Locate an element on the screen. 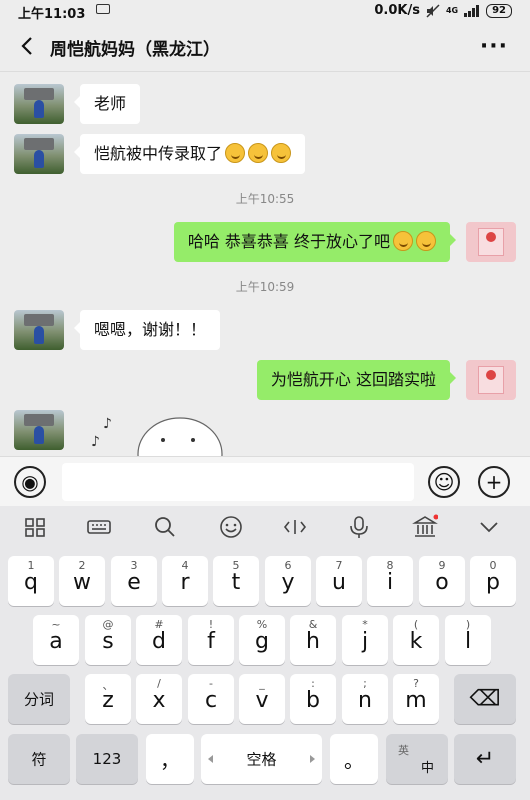 The width and height of the screenshot is (530, 800). grid-icon is located at coordinates (35, 527).